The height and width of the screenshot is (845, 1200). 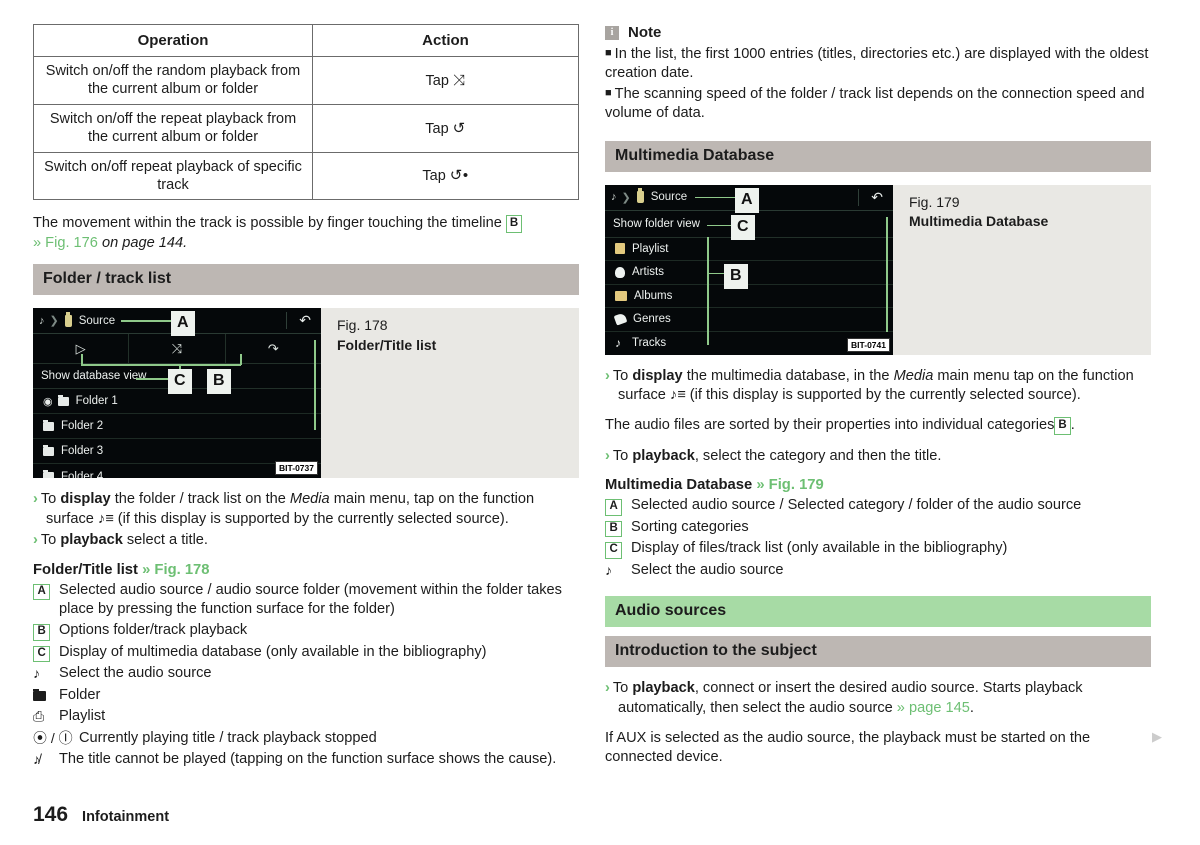 What do you see at coordinates (306, 280) in the screenshot?
I see `section-header-folder-track-list: Folder / track list` at bounding box center [306, 280].